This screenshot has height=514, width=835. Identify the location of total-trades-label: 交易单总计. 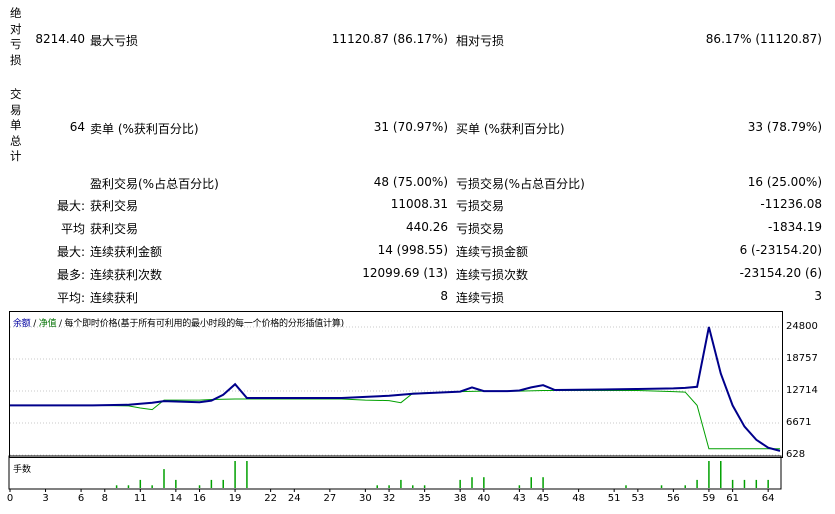
(16, 125).